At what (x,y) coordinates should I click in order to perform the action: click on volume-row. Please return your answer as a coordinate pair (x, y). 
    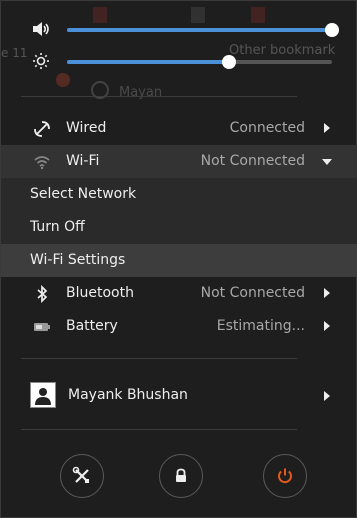
    Looking at the image, I should click on (179, 29).